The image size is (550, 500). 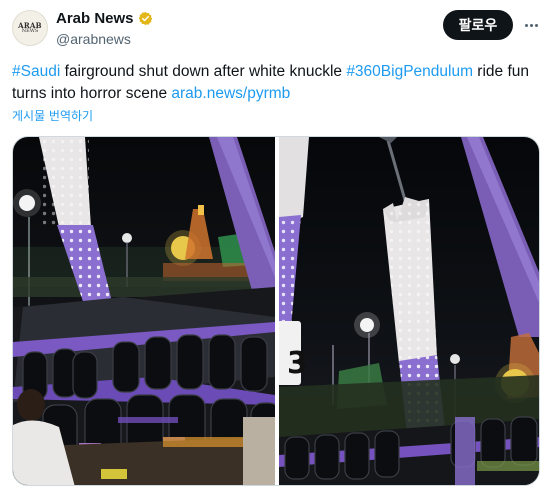 I want to click on follow-button: 팔로우, so click(x=478, y=25).